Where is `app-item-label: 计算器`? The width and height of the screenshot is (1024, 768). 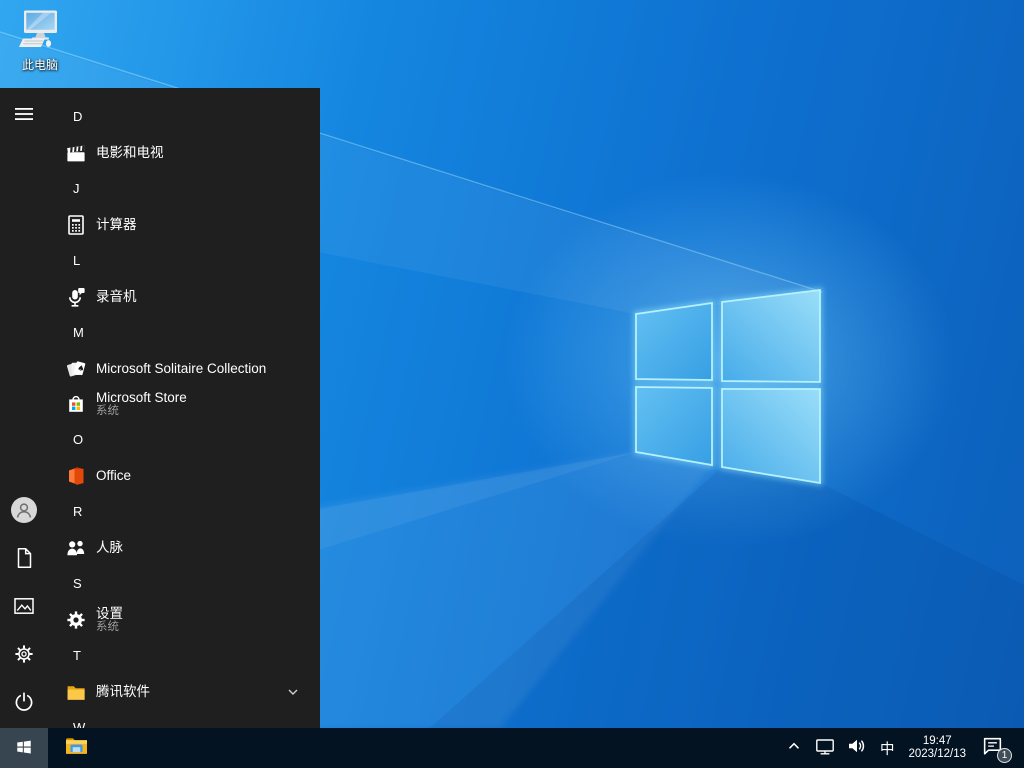
app-item-label: 计算器 is located at coordinates (116, 224).